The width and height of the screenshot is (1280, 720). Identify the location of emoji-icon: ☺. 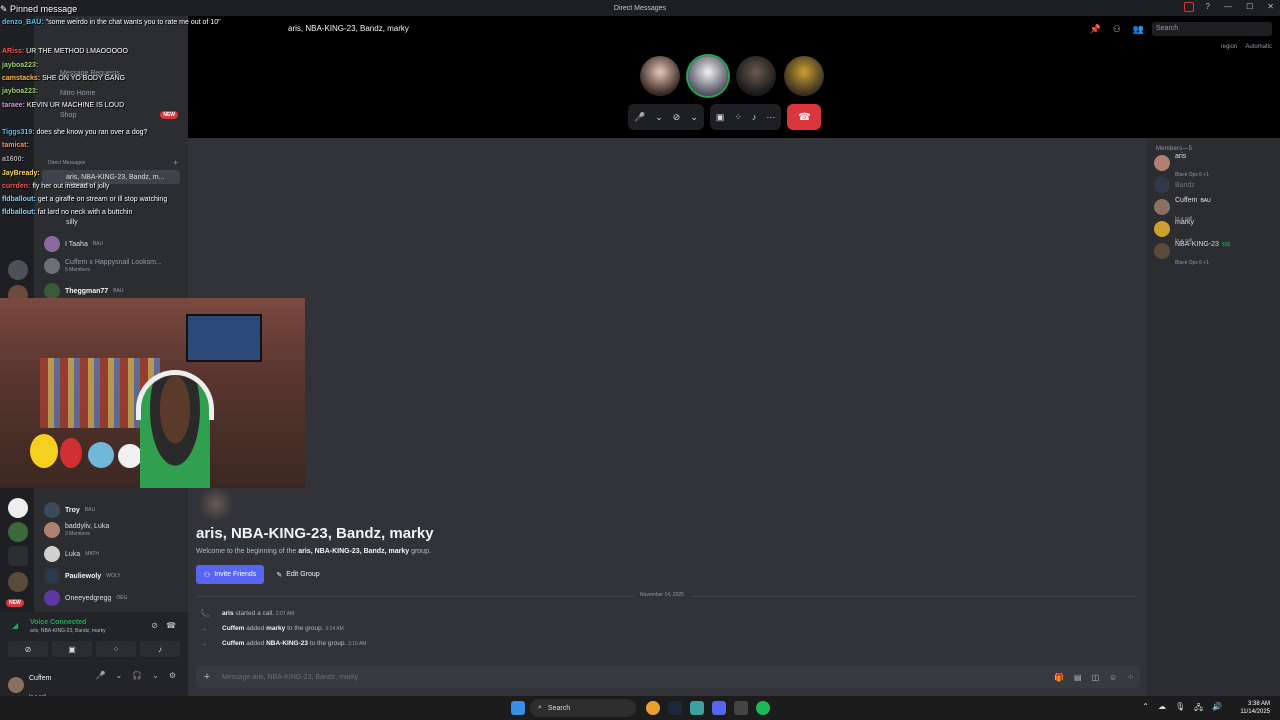
(1113, 677).